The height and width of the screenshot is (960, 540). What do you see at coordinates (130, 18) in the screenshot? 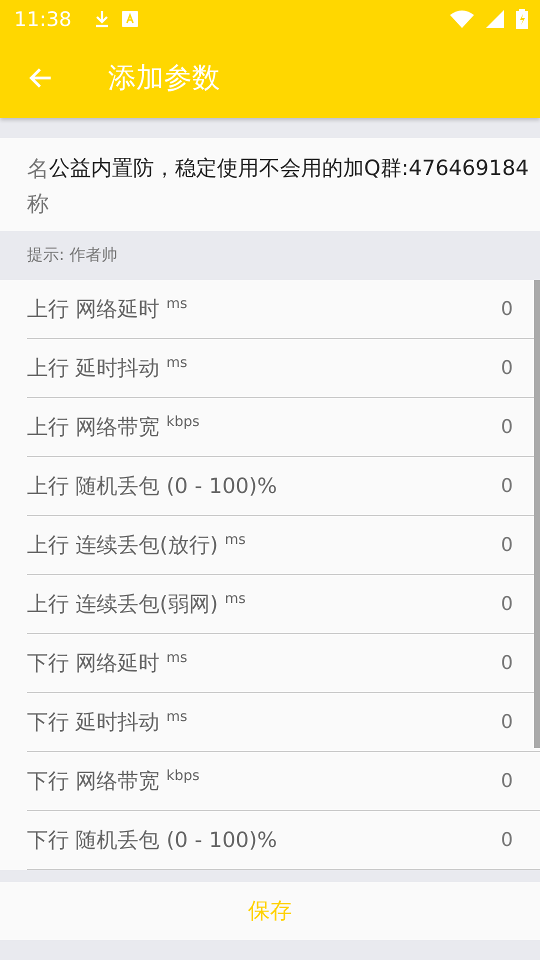
I see `notification-icon` at bounding box center [130, 18].